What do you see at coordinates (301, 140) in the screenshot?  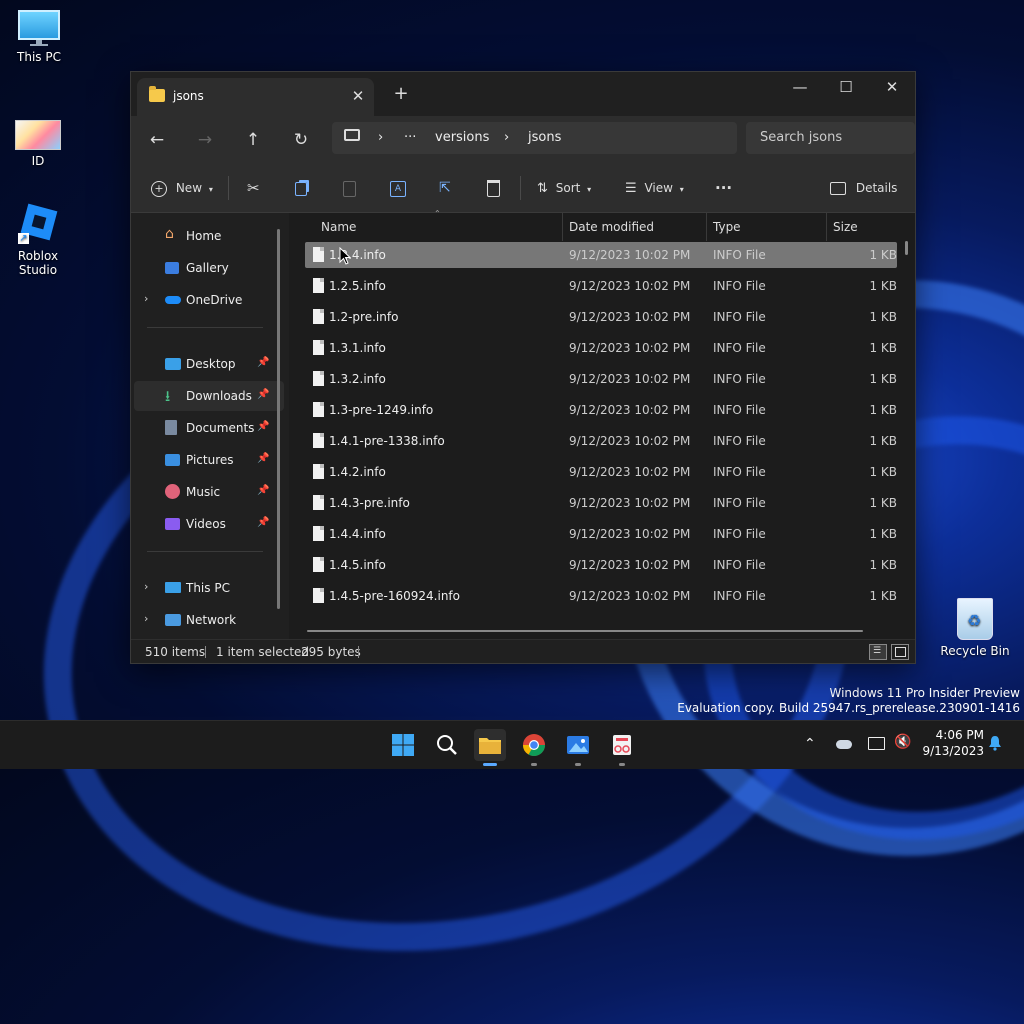 I see `refresh-button: ↻` at bounding box center [301, 140].